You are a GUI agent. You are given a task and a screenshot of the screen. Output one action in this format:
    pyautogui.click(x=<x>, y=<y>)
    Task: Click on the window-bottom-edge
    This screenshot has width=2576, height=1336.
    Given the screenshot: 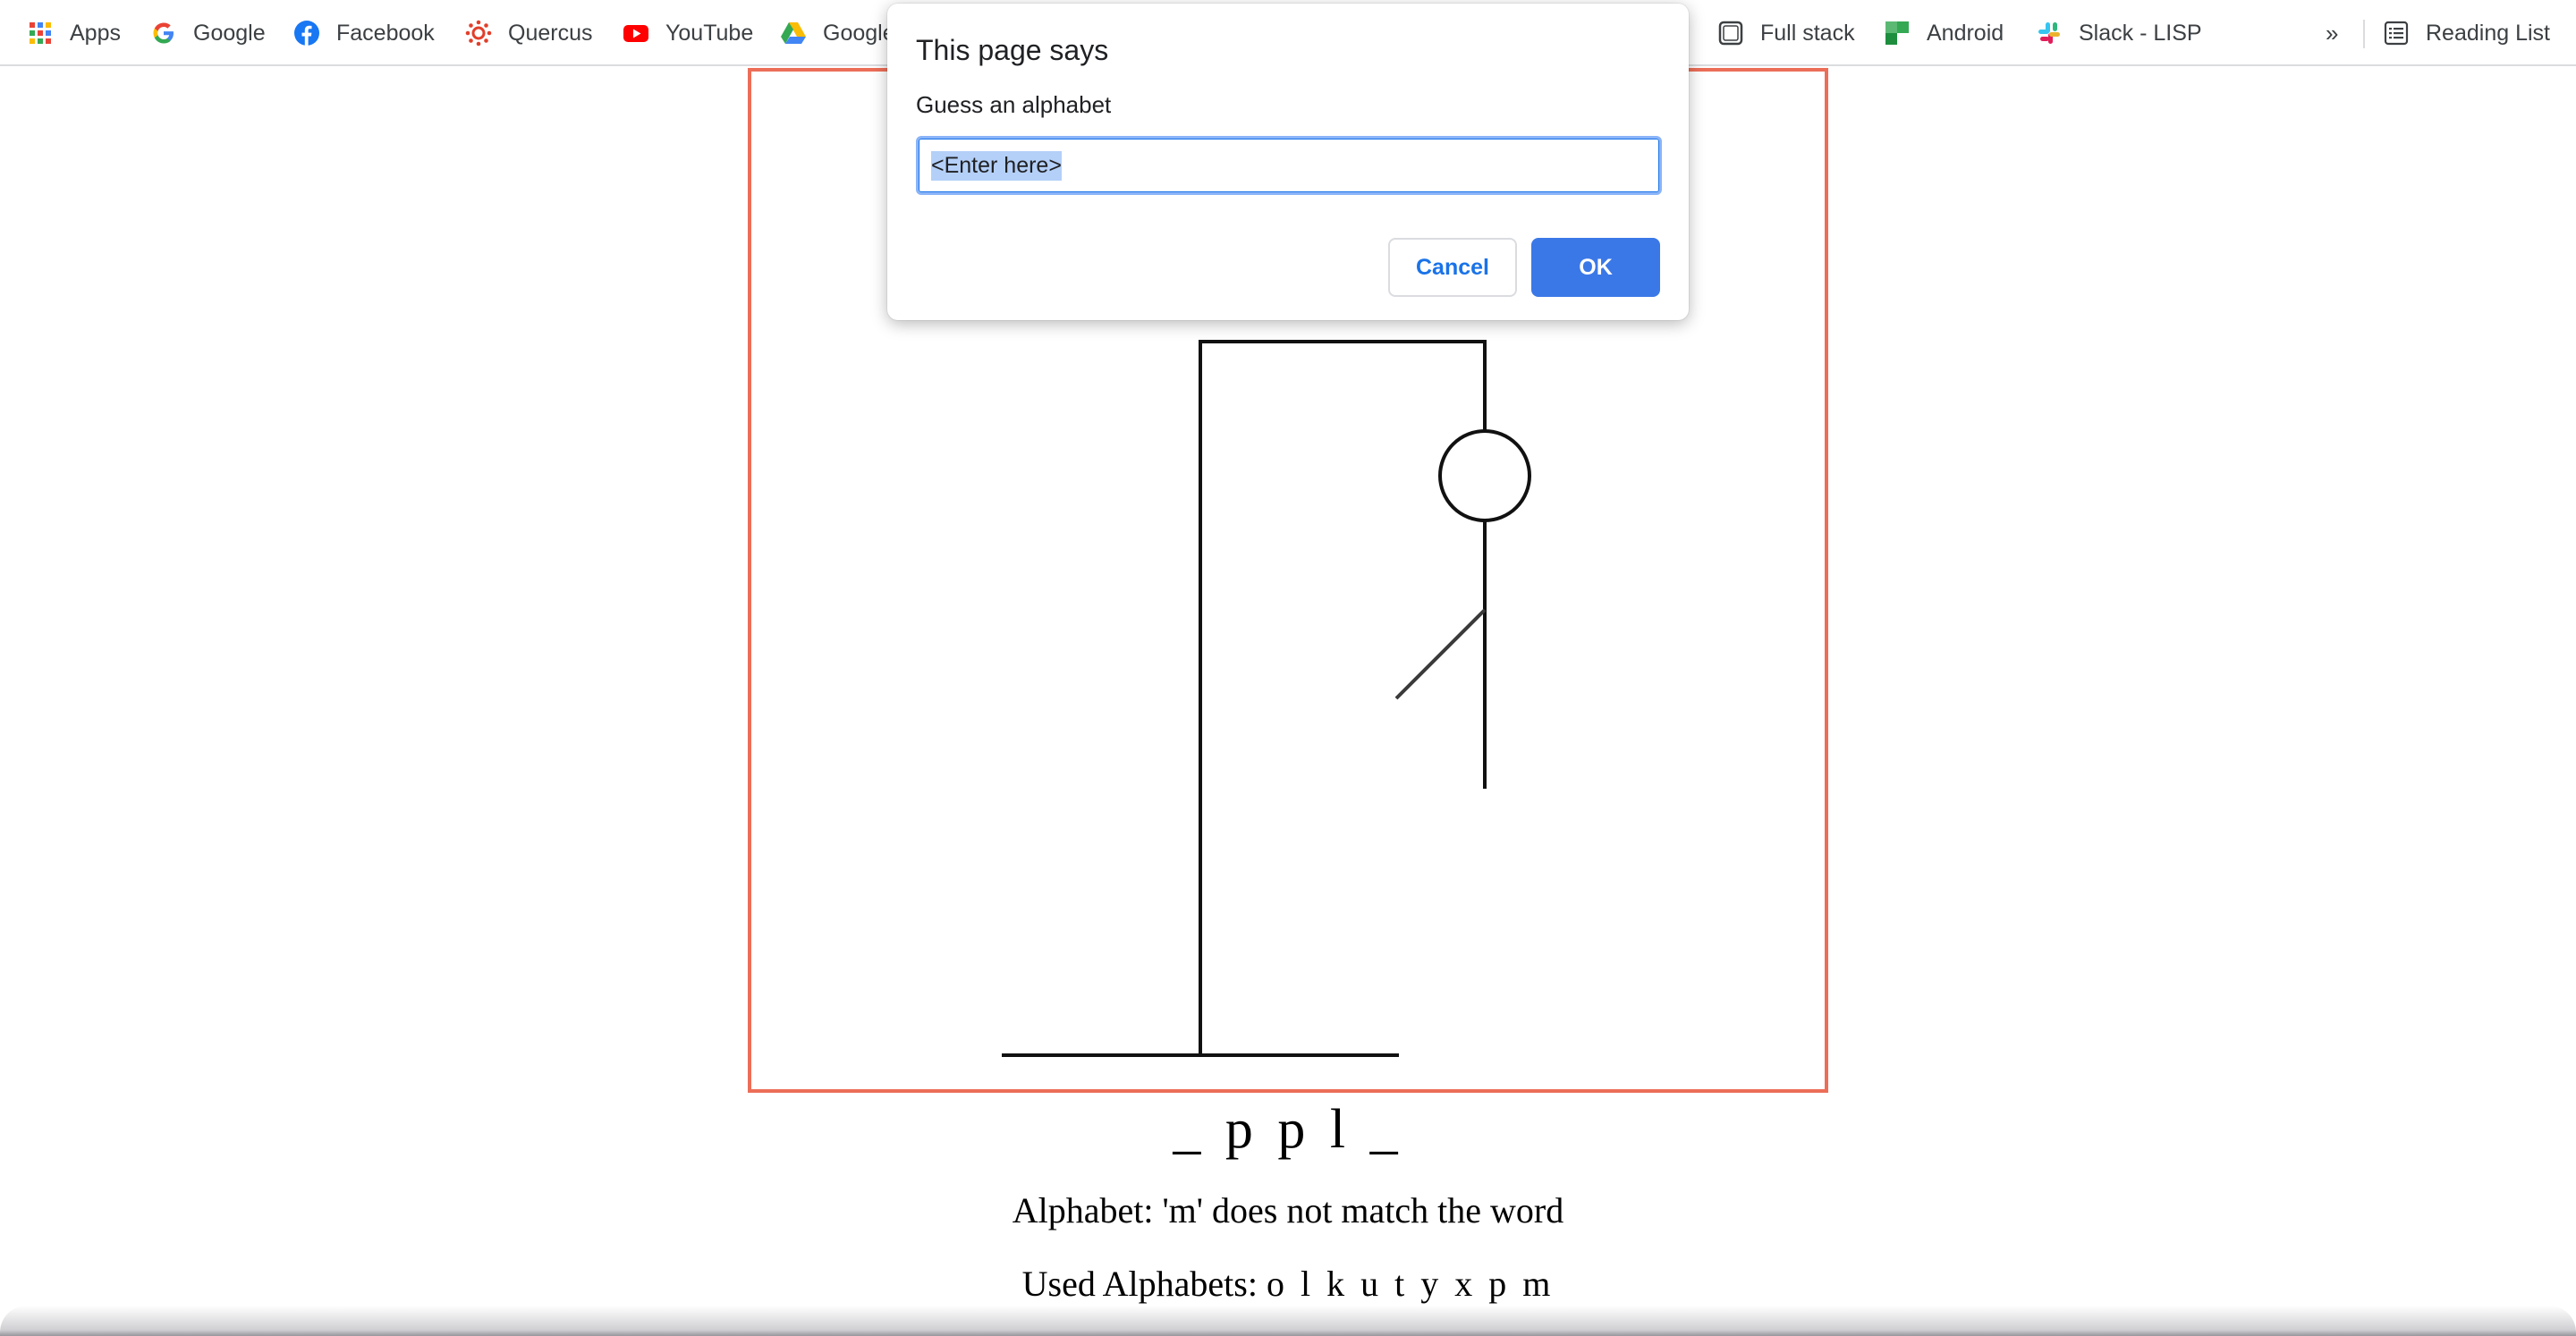 What is the action you would take?
    pyautogui.click(x=1288, y=1321)
    